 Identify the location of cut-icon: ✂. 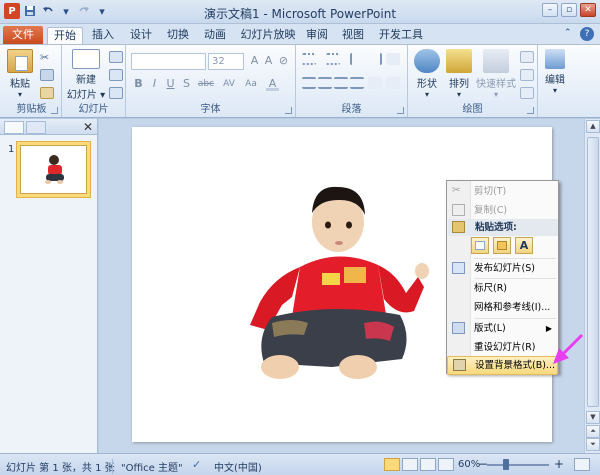
(47, 57).